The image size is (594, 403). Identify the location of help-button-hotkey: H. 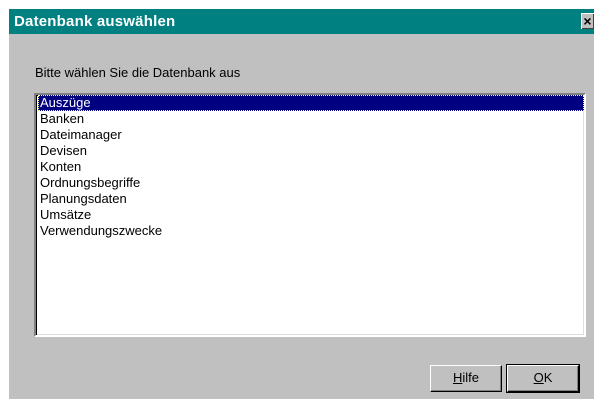
(457, 377).